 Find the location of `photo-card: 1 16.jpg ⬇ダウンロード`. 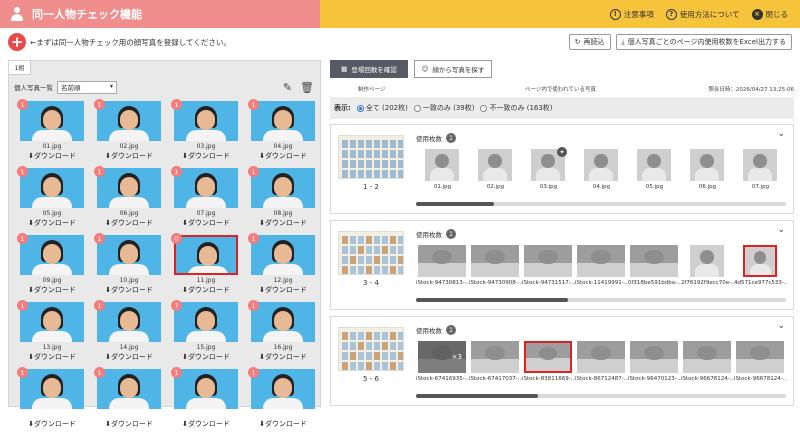

photo-card: 1 16.jpg ⬇ダウンロード is located at coordinates (283, 333).